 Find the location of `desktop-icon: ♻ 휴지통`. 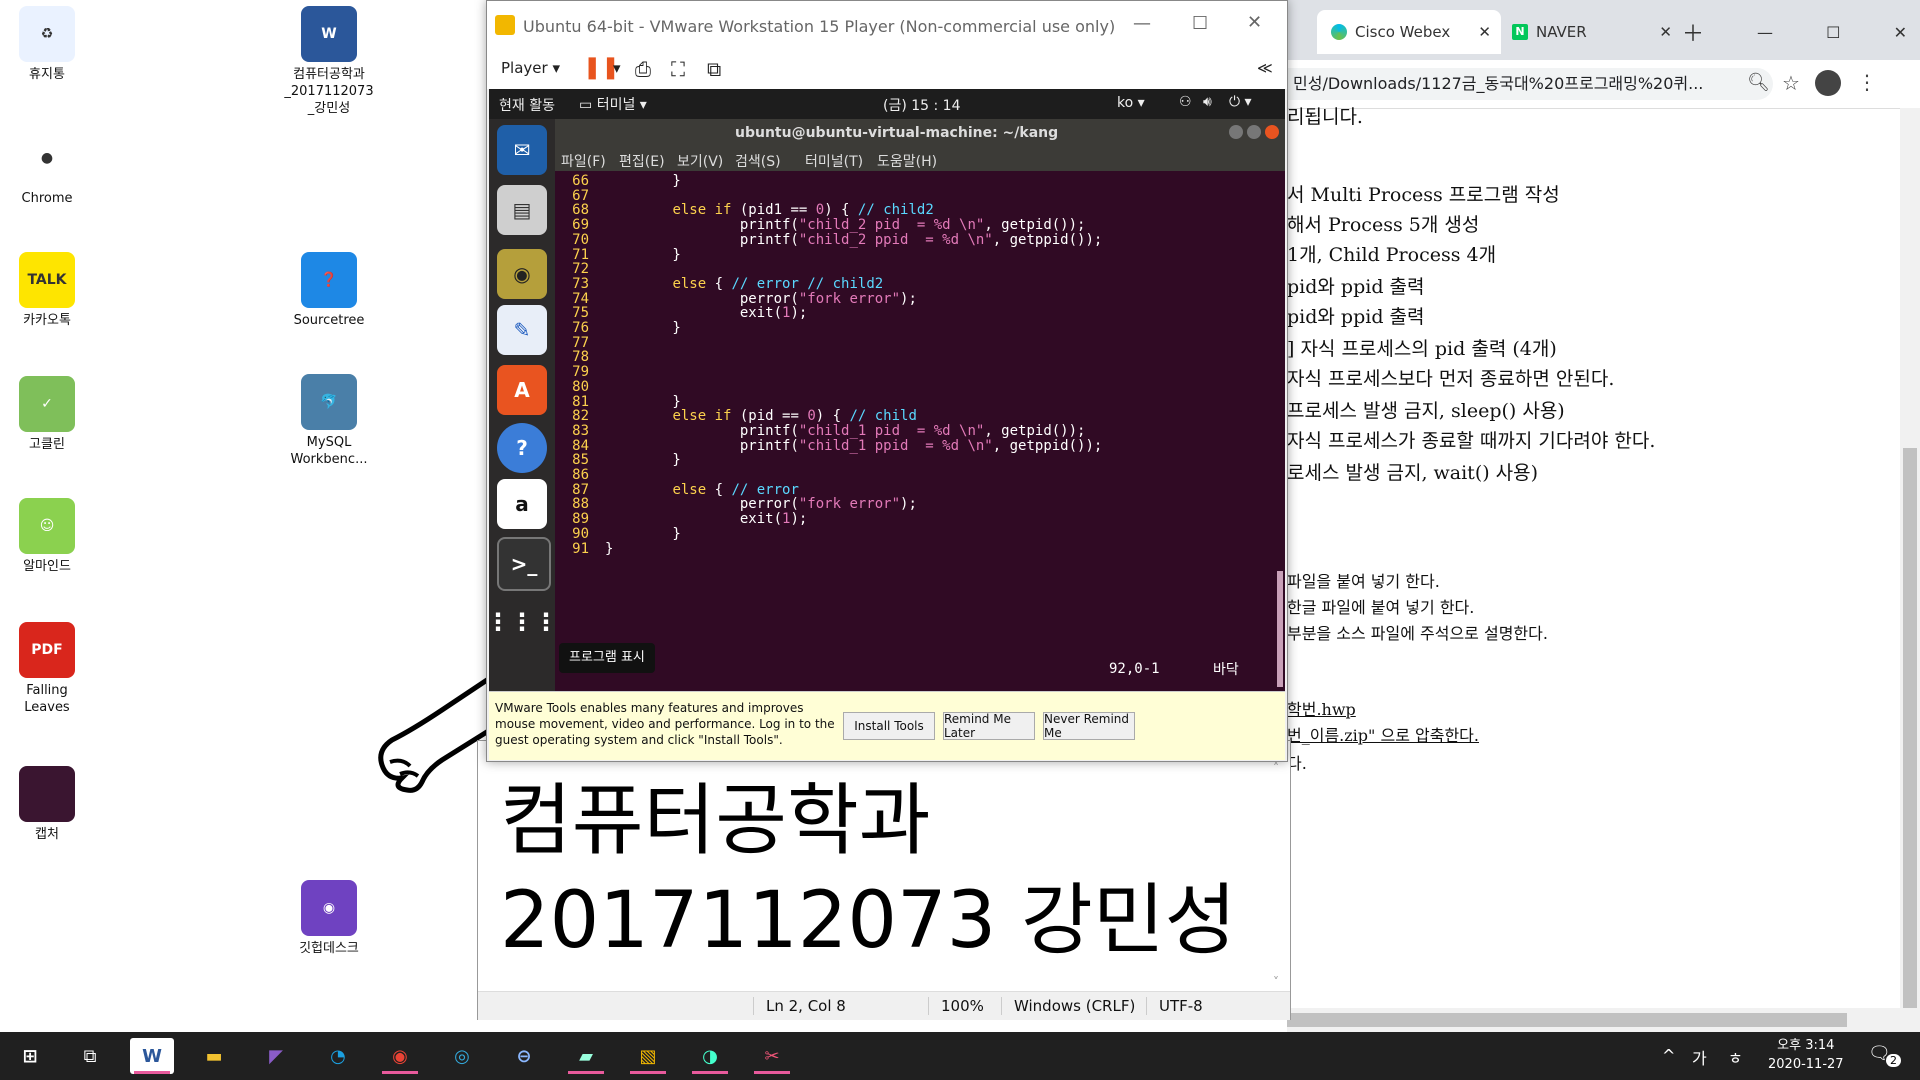

desktop-icon: ♻ 휴지통 is located at coordinates (47, 44).